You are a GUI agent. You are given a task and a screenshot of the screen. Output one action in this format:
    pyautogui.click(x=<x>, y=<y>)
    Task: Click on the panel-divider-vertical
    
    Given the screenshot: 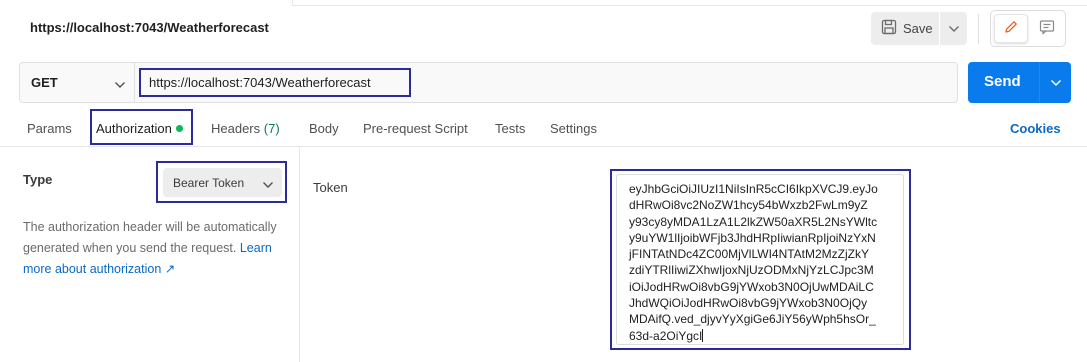 What is the action you would take?
    pyautogui.click(x=299, y=254)
    